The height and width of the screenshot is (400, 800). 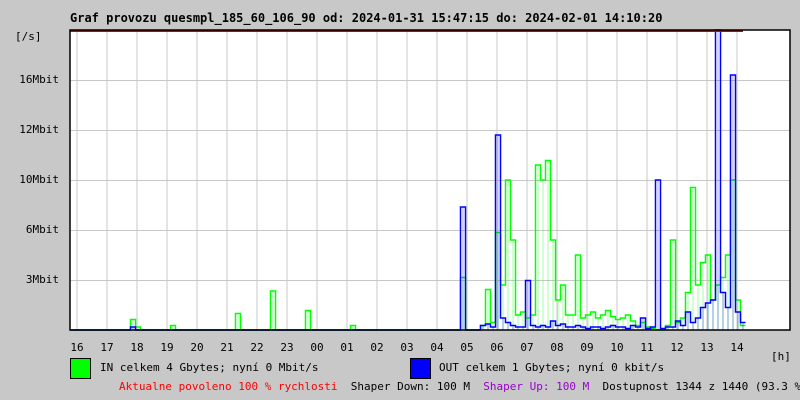 I want to click on legend-in-swatch, so click(x=80, y=368).